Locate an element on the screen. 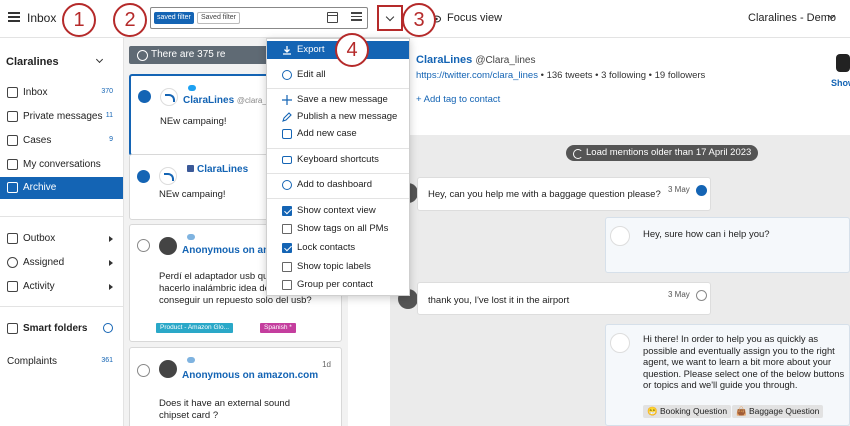 This screenshot has height=426, width=850. sidebar-item-count: 9 is located at coordinates (111, 139).